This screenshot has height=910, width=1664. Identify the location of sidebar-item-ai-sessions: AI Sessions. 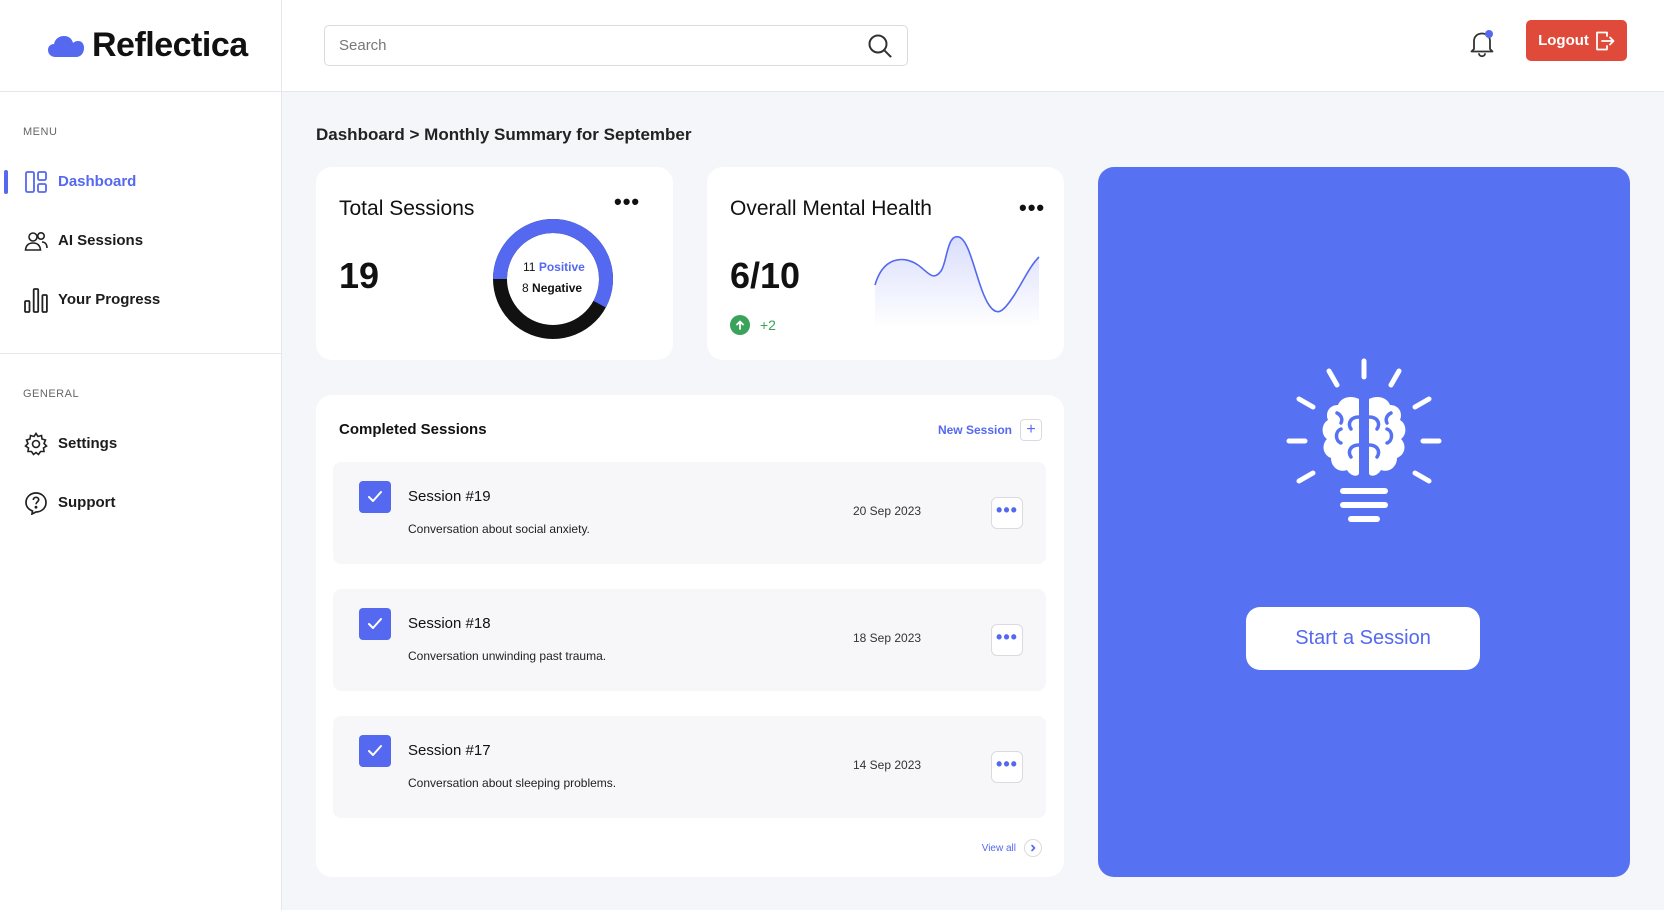
(140, 240).